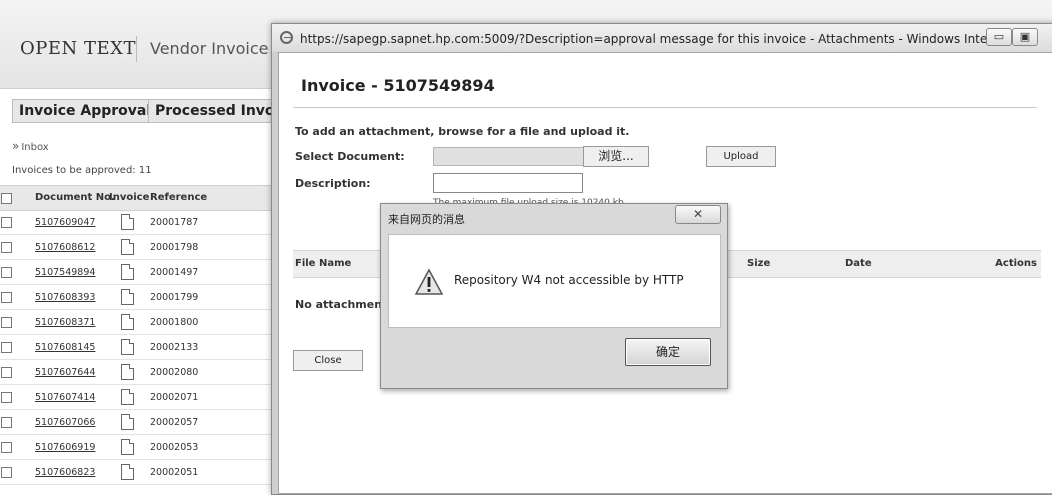 This screenshot has width=1052, height=495. What do you see at coordinates (65, 322) in the screenshot?
I see `document-link: 5107608371` at bounding box center [65, 322].